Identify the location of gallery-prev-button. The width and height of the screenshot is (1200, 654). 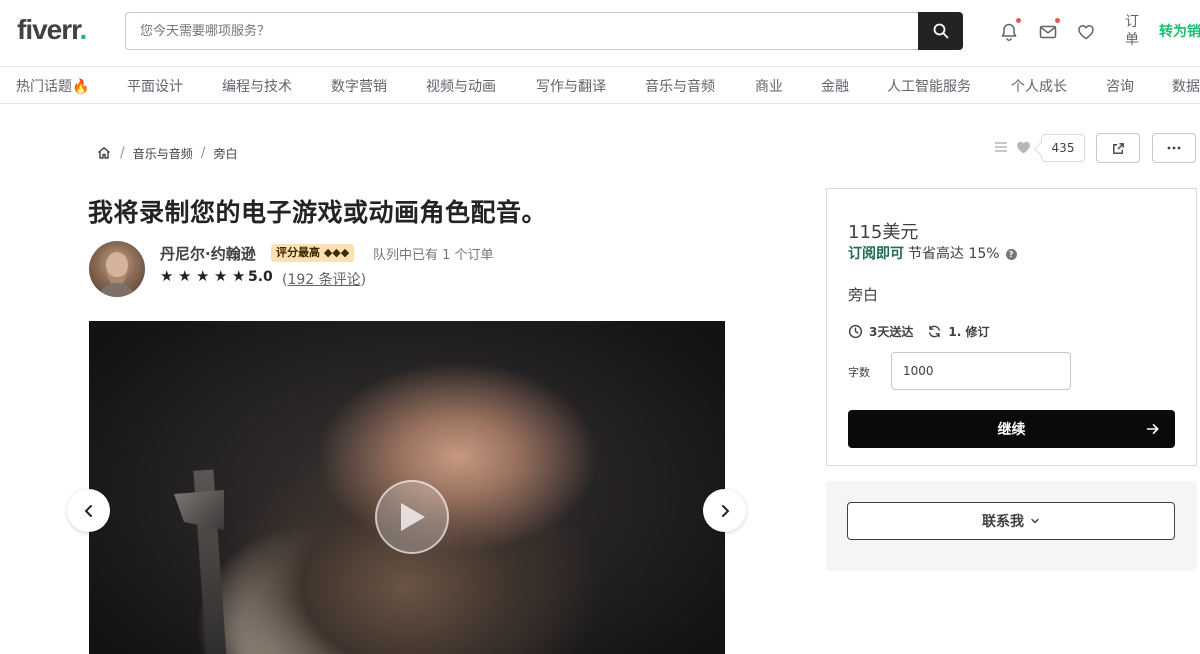
(88, 510).